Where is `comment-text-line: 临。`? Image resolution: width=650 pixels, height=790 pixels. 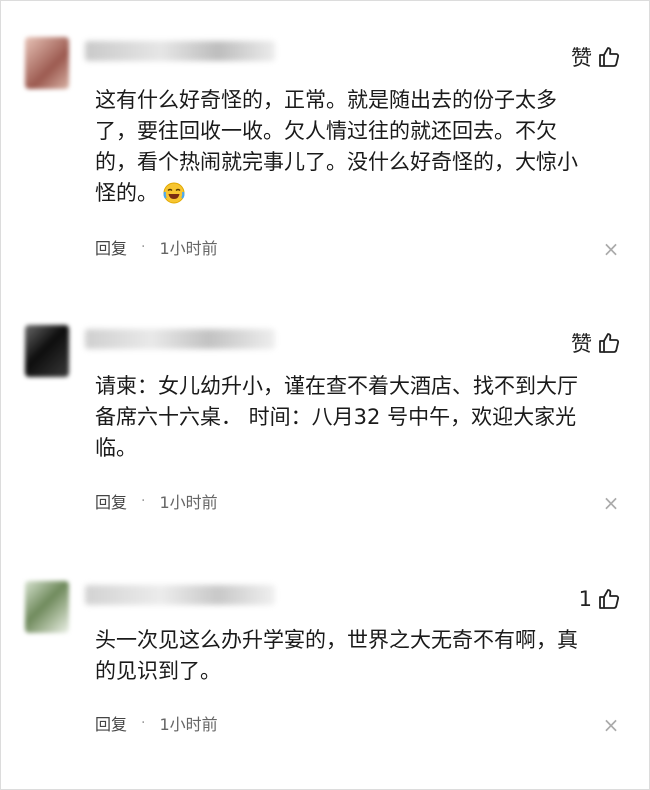 comment-text-line: 临。 is located at coordinates (116, 448).